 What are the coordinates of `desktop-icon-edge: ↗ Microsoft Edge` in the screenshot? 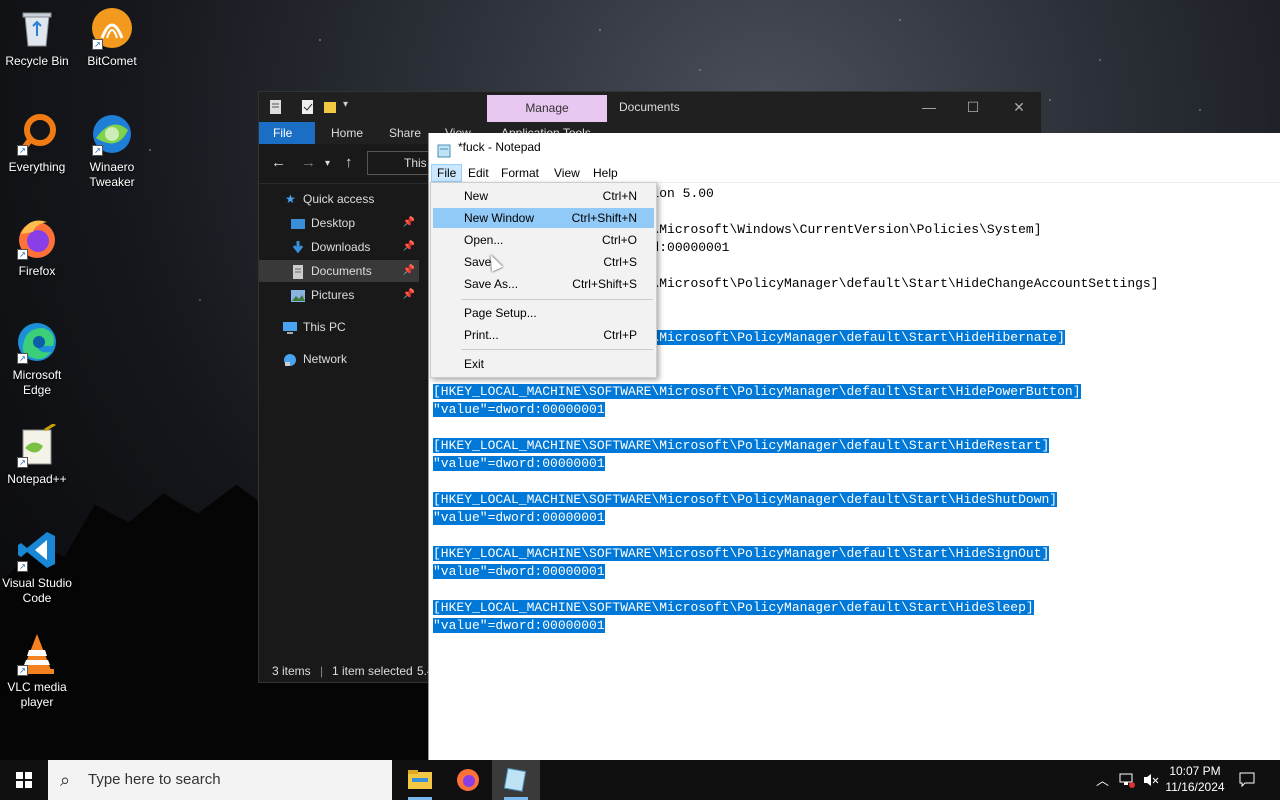 It's located at (37, 359).